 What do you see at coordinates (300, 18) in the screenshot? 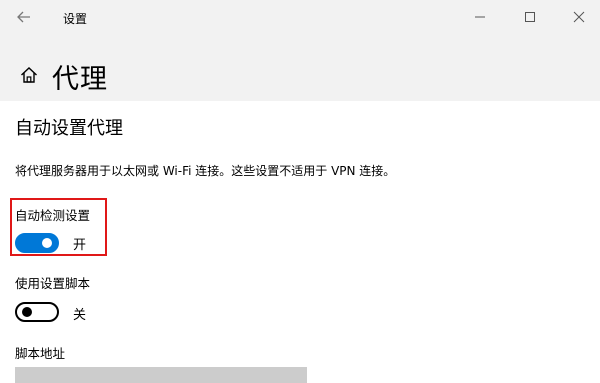
I see `title-bar: 设置` at bounding box center [300, 18].